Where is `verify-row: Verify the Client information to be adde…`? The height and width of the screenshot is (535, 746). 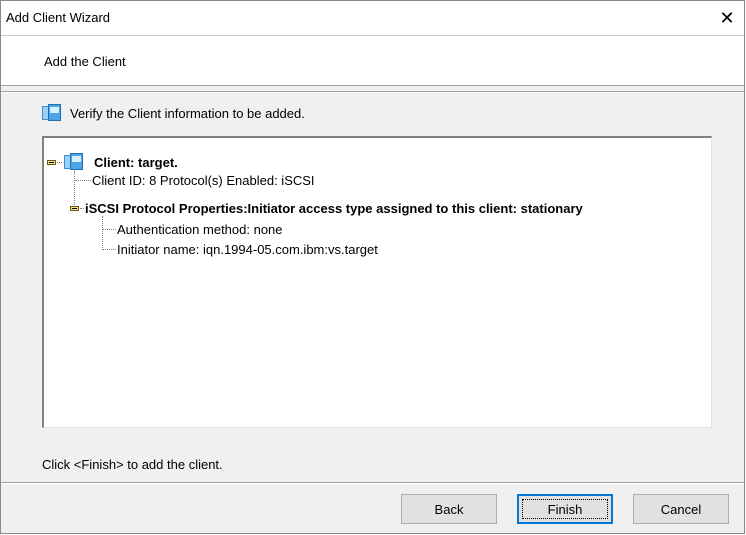 verify-row: Verify the Client information to be adde… is located at coordinates (173, 113).